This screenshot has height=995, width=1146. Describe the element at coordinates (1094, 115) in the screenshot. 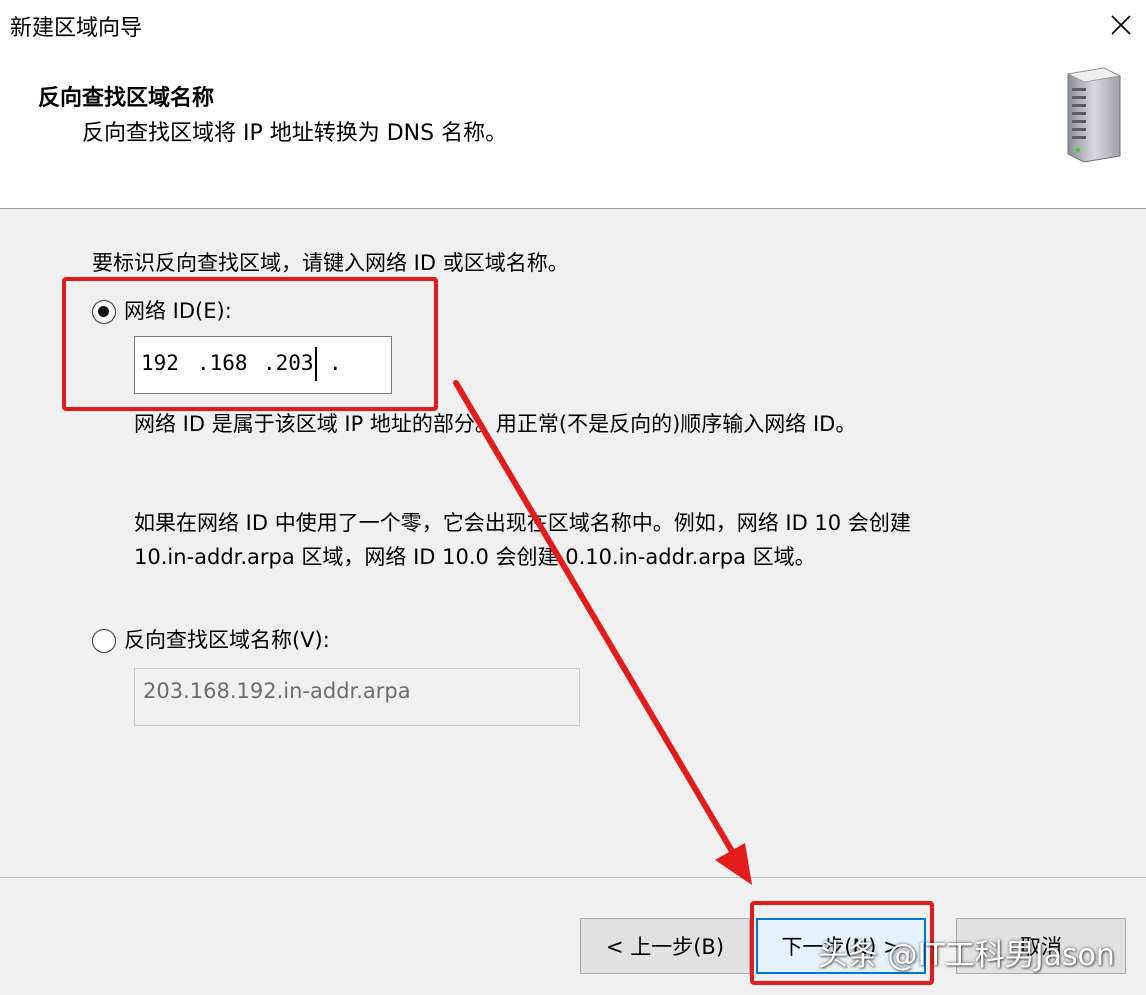

I see `server-icon` at that location.